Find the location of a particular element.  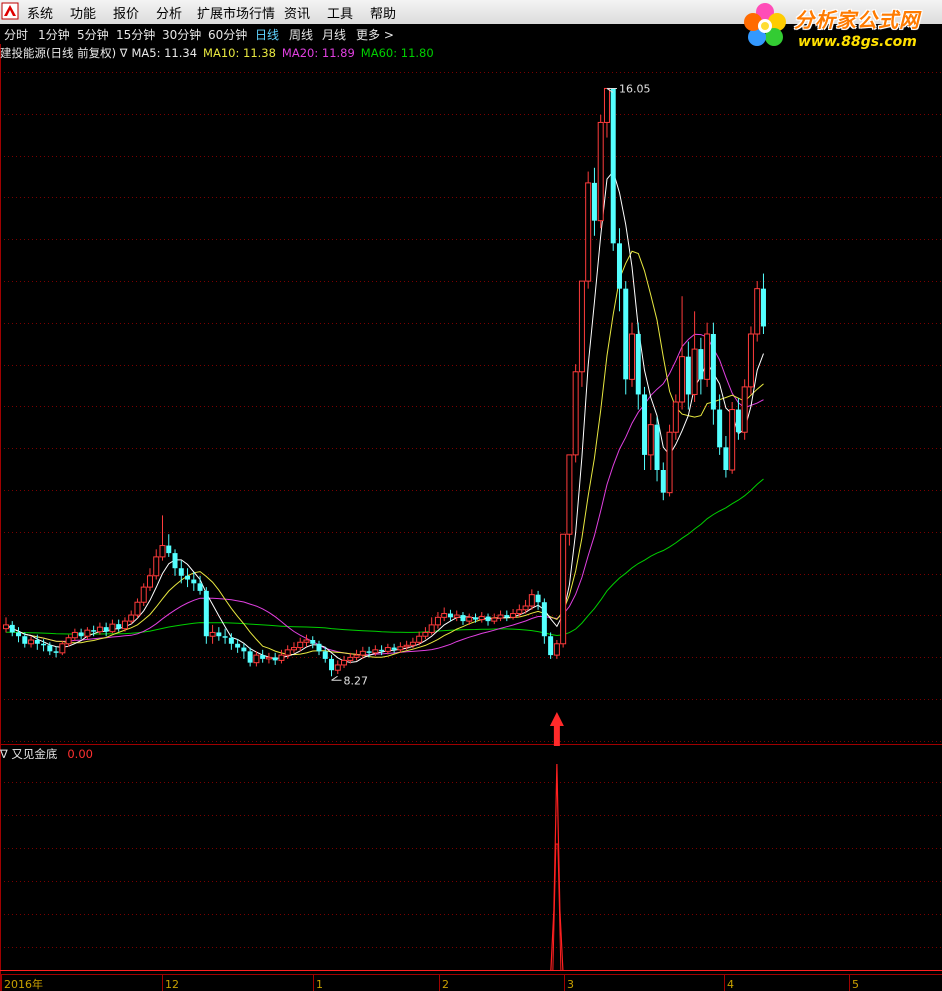

ma5-value: MA5: 11.34 is located at coordinates (164, 53).